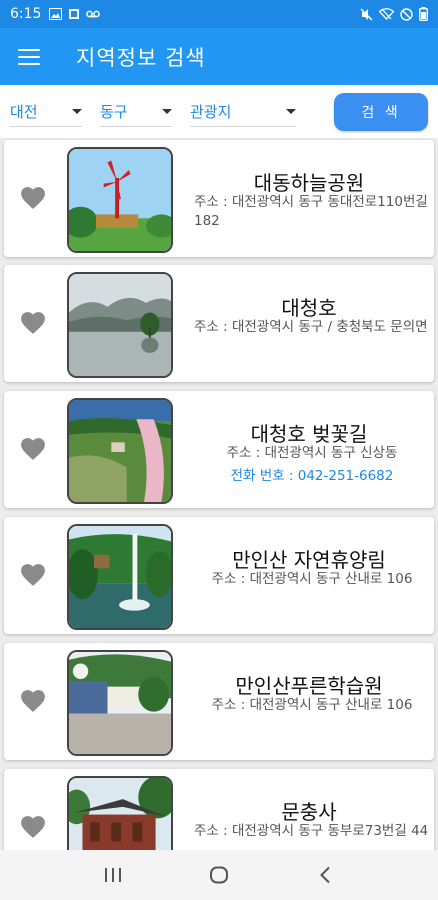  What do you see at coordinates (114, 111) in the screenshot?
I see `district-dropdown-value: 동구` at bounding box center [114, 111].